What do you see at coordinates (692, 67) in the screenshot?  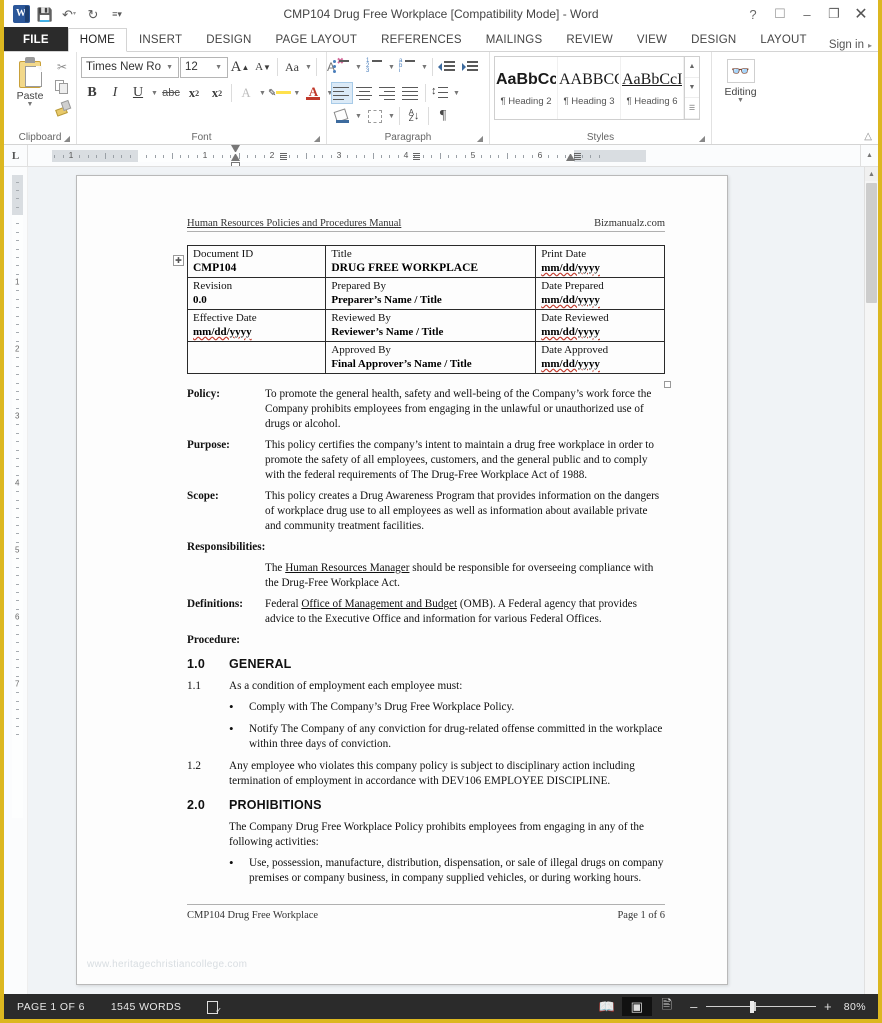 I see `styles-scroll-up-icon: ▲` at bounding box center [692, 67].